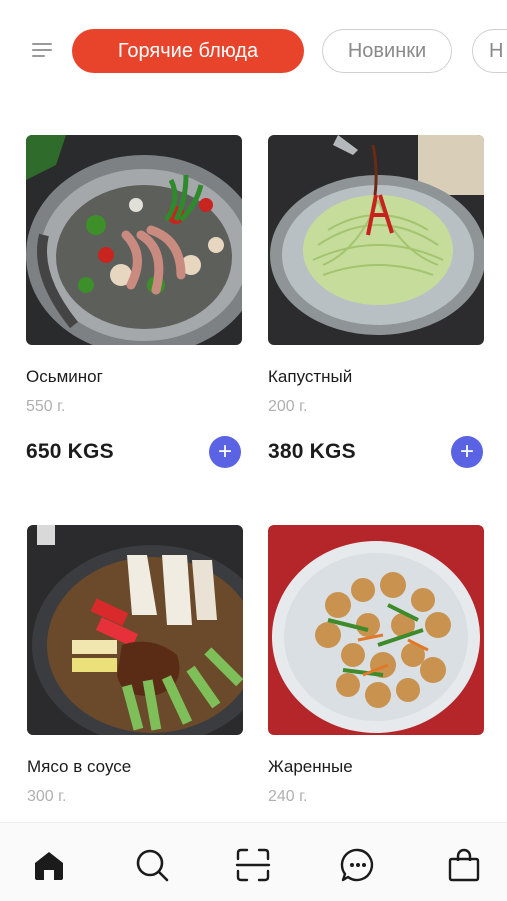 This screenshot has height=901, width=507. What do you see at coordinates (387, 51) in the screenshot?
I see `tab-new-items: Новинки` at bounding box center [387, 51].